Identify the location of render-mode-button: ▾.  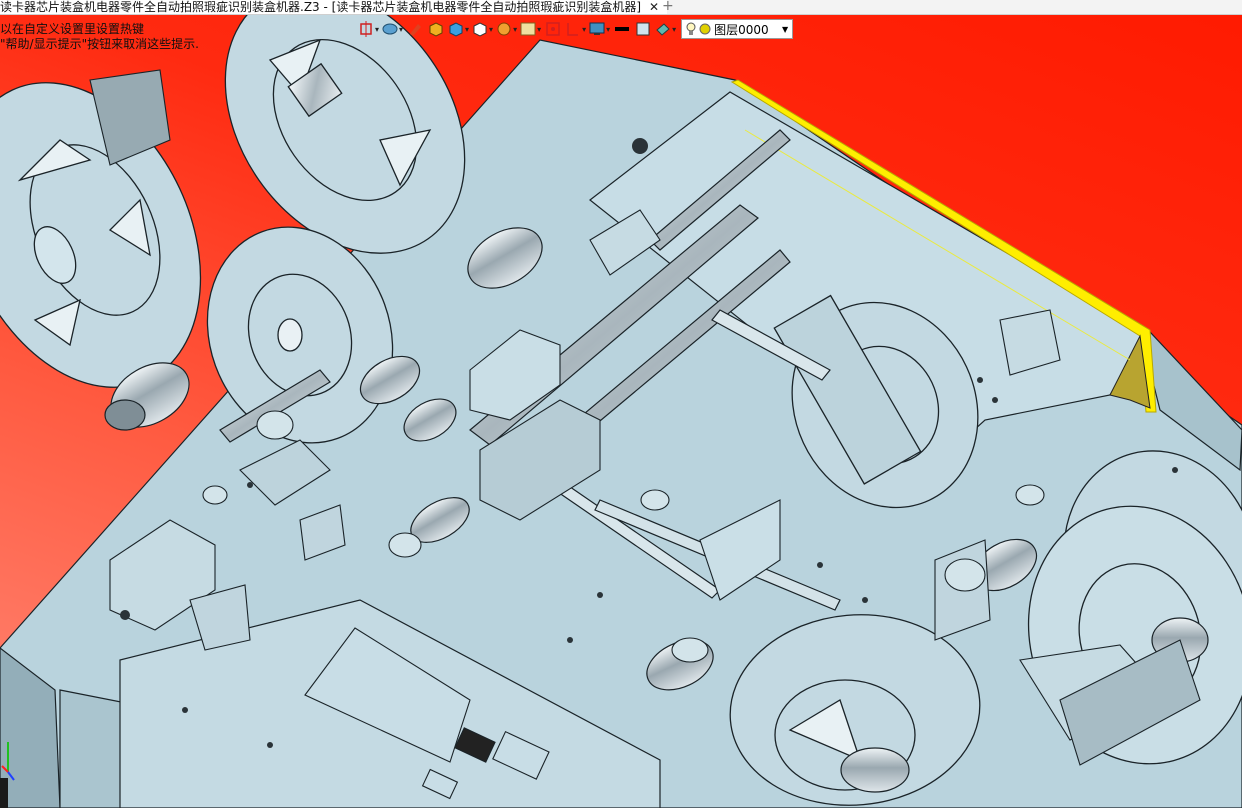
(392, 29).